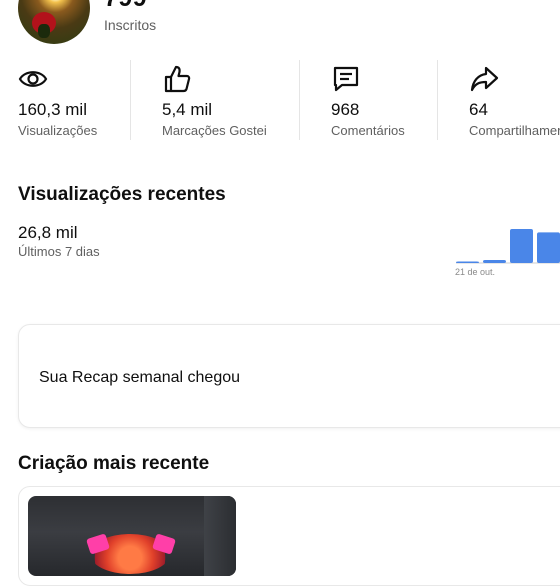 Image resolution: width=560 pixels, height=586 pixels. Describe the element at coordinates (220, 536) in the screenshot. I see `thumbnail-edge-shape` at that location.